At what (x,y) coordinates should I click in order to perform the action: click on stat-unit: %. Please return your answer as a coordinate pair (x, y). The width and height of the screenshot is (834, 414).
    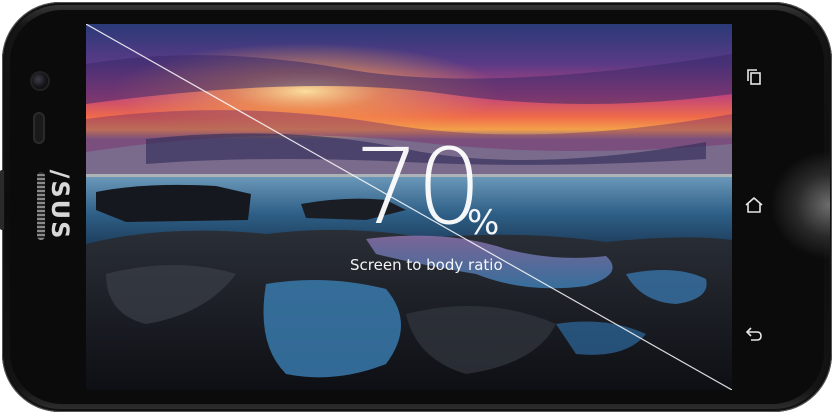
    Looking at the image, I should click on (483, 223).